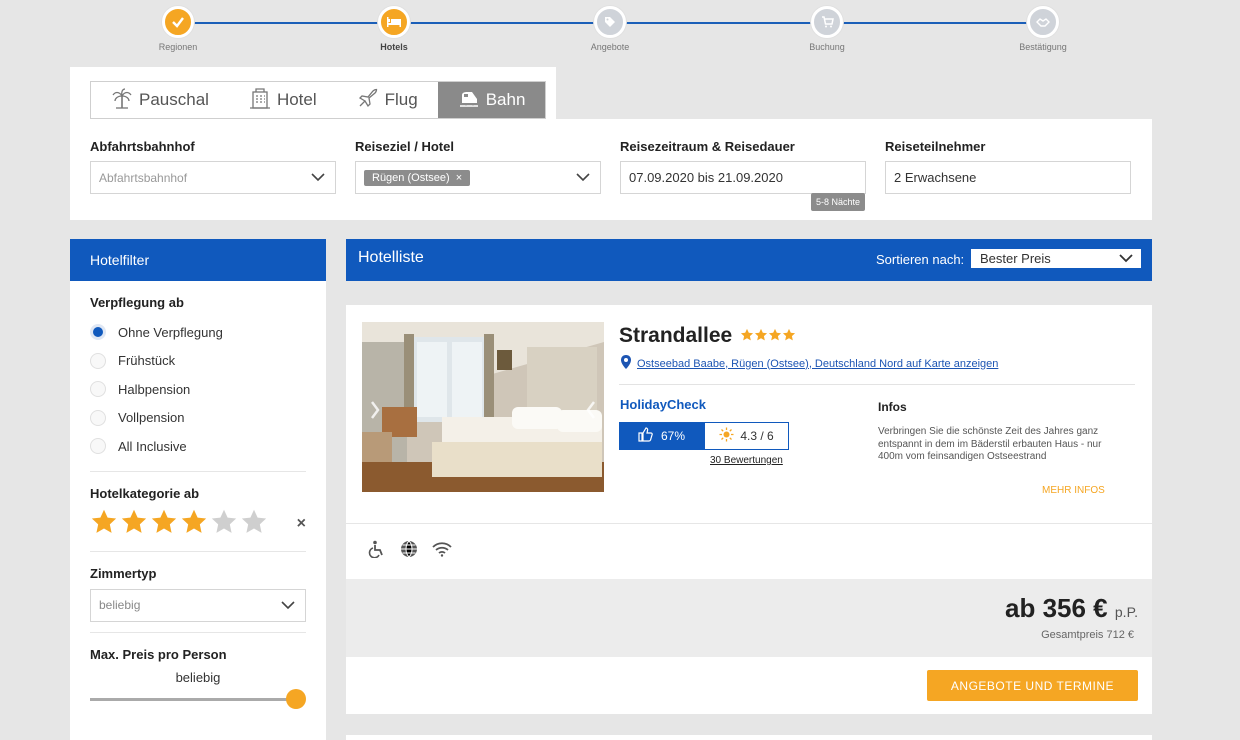 Image resolution: width=1240 pixels, height=740 pixels. What do you see at coordinates (391, 257) in the screenshot?
I see `hotel-list-title: Hotelliste` at bounding box center [391, 257].